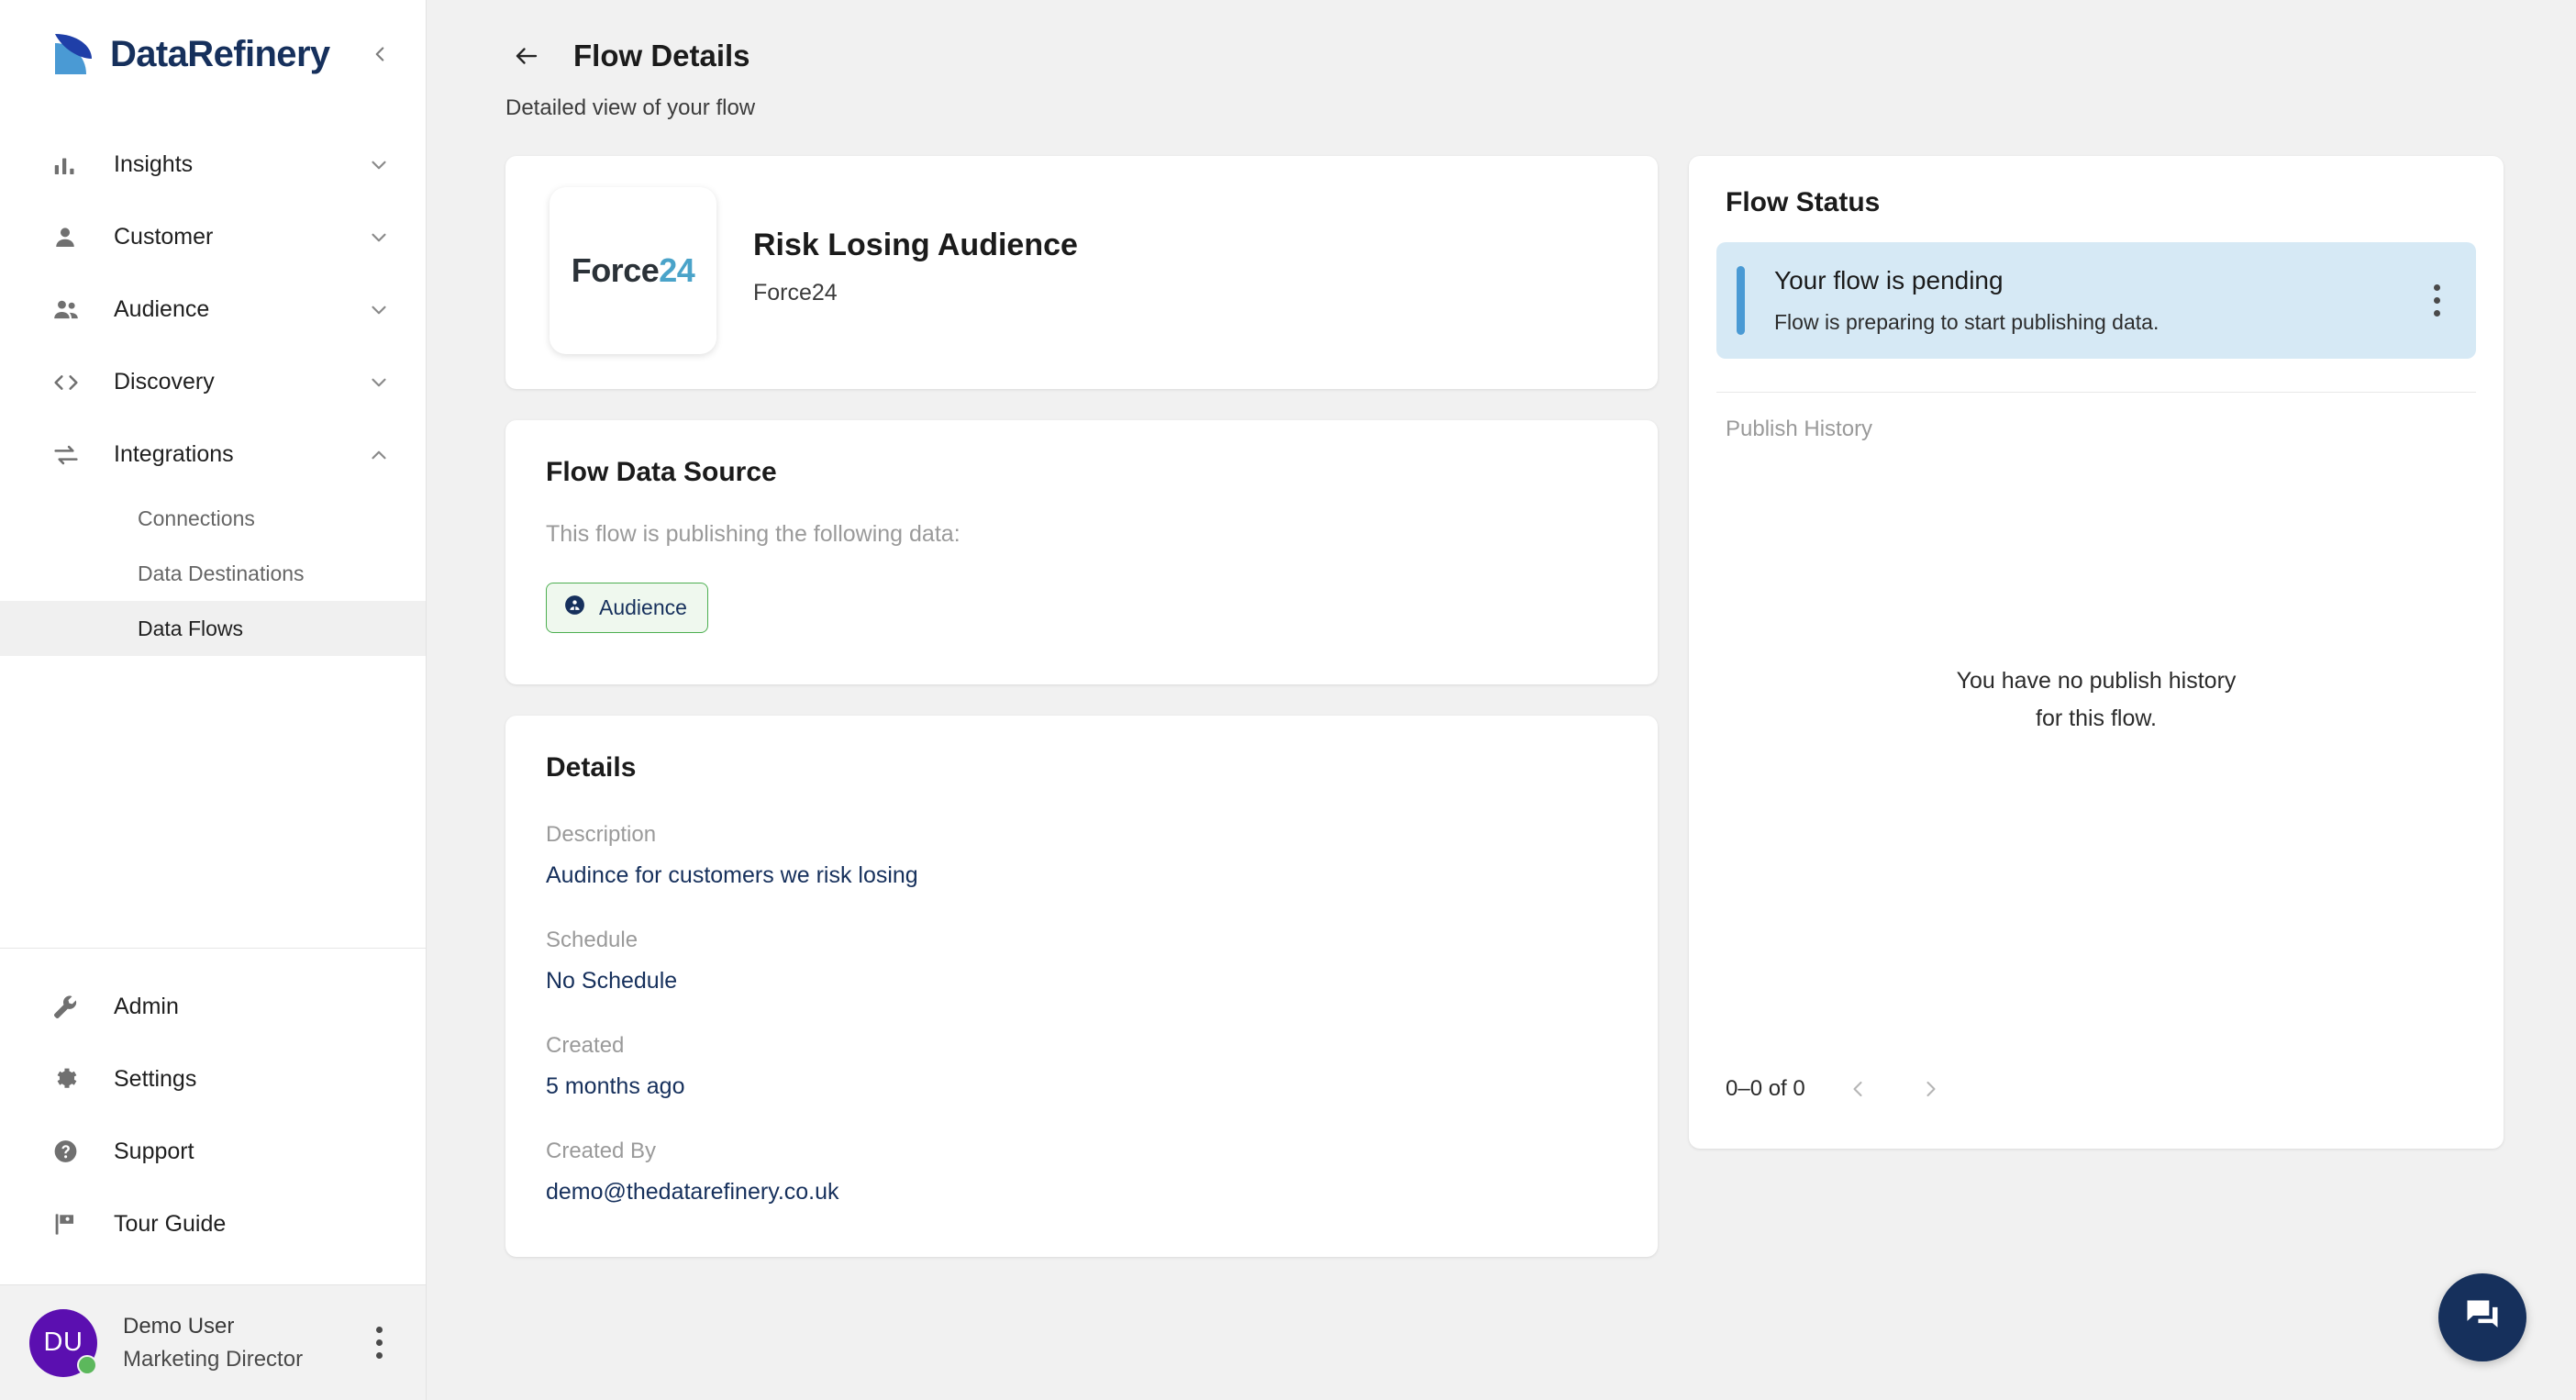  I want to click on sidebar-subitem-label: Data Flows, so click(191, 628).